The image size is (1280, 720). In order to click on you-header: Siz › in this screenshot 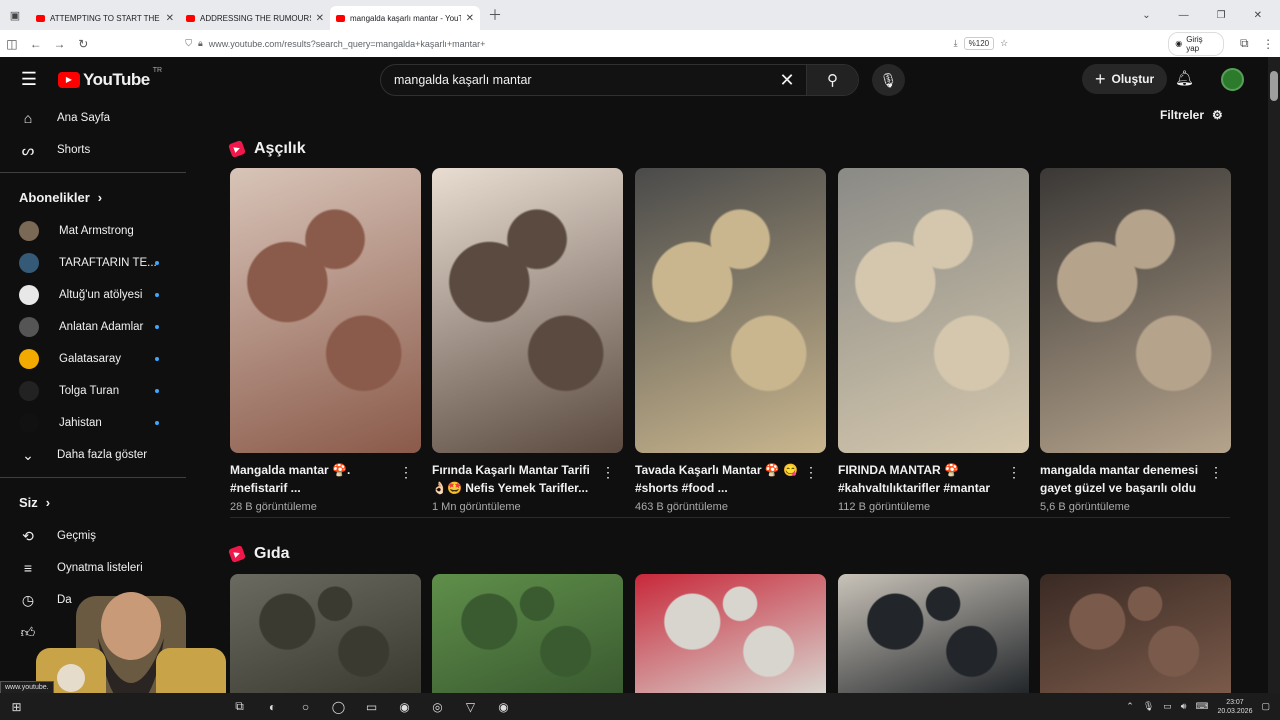, I will do `click(93, 502)`.